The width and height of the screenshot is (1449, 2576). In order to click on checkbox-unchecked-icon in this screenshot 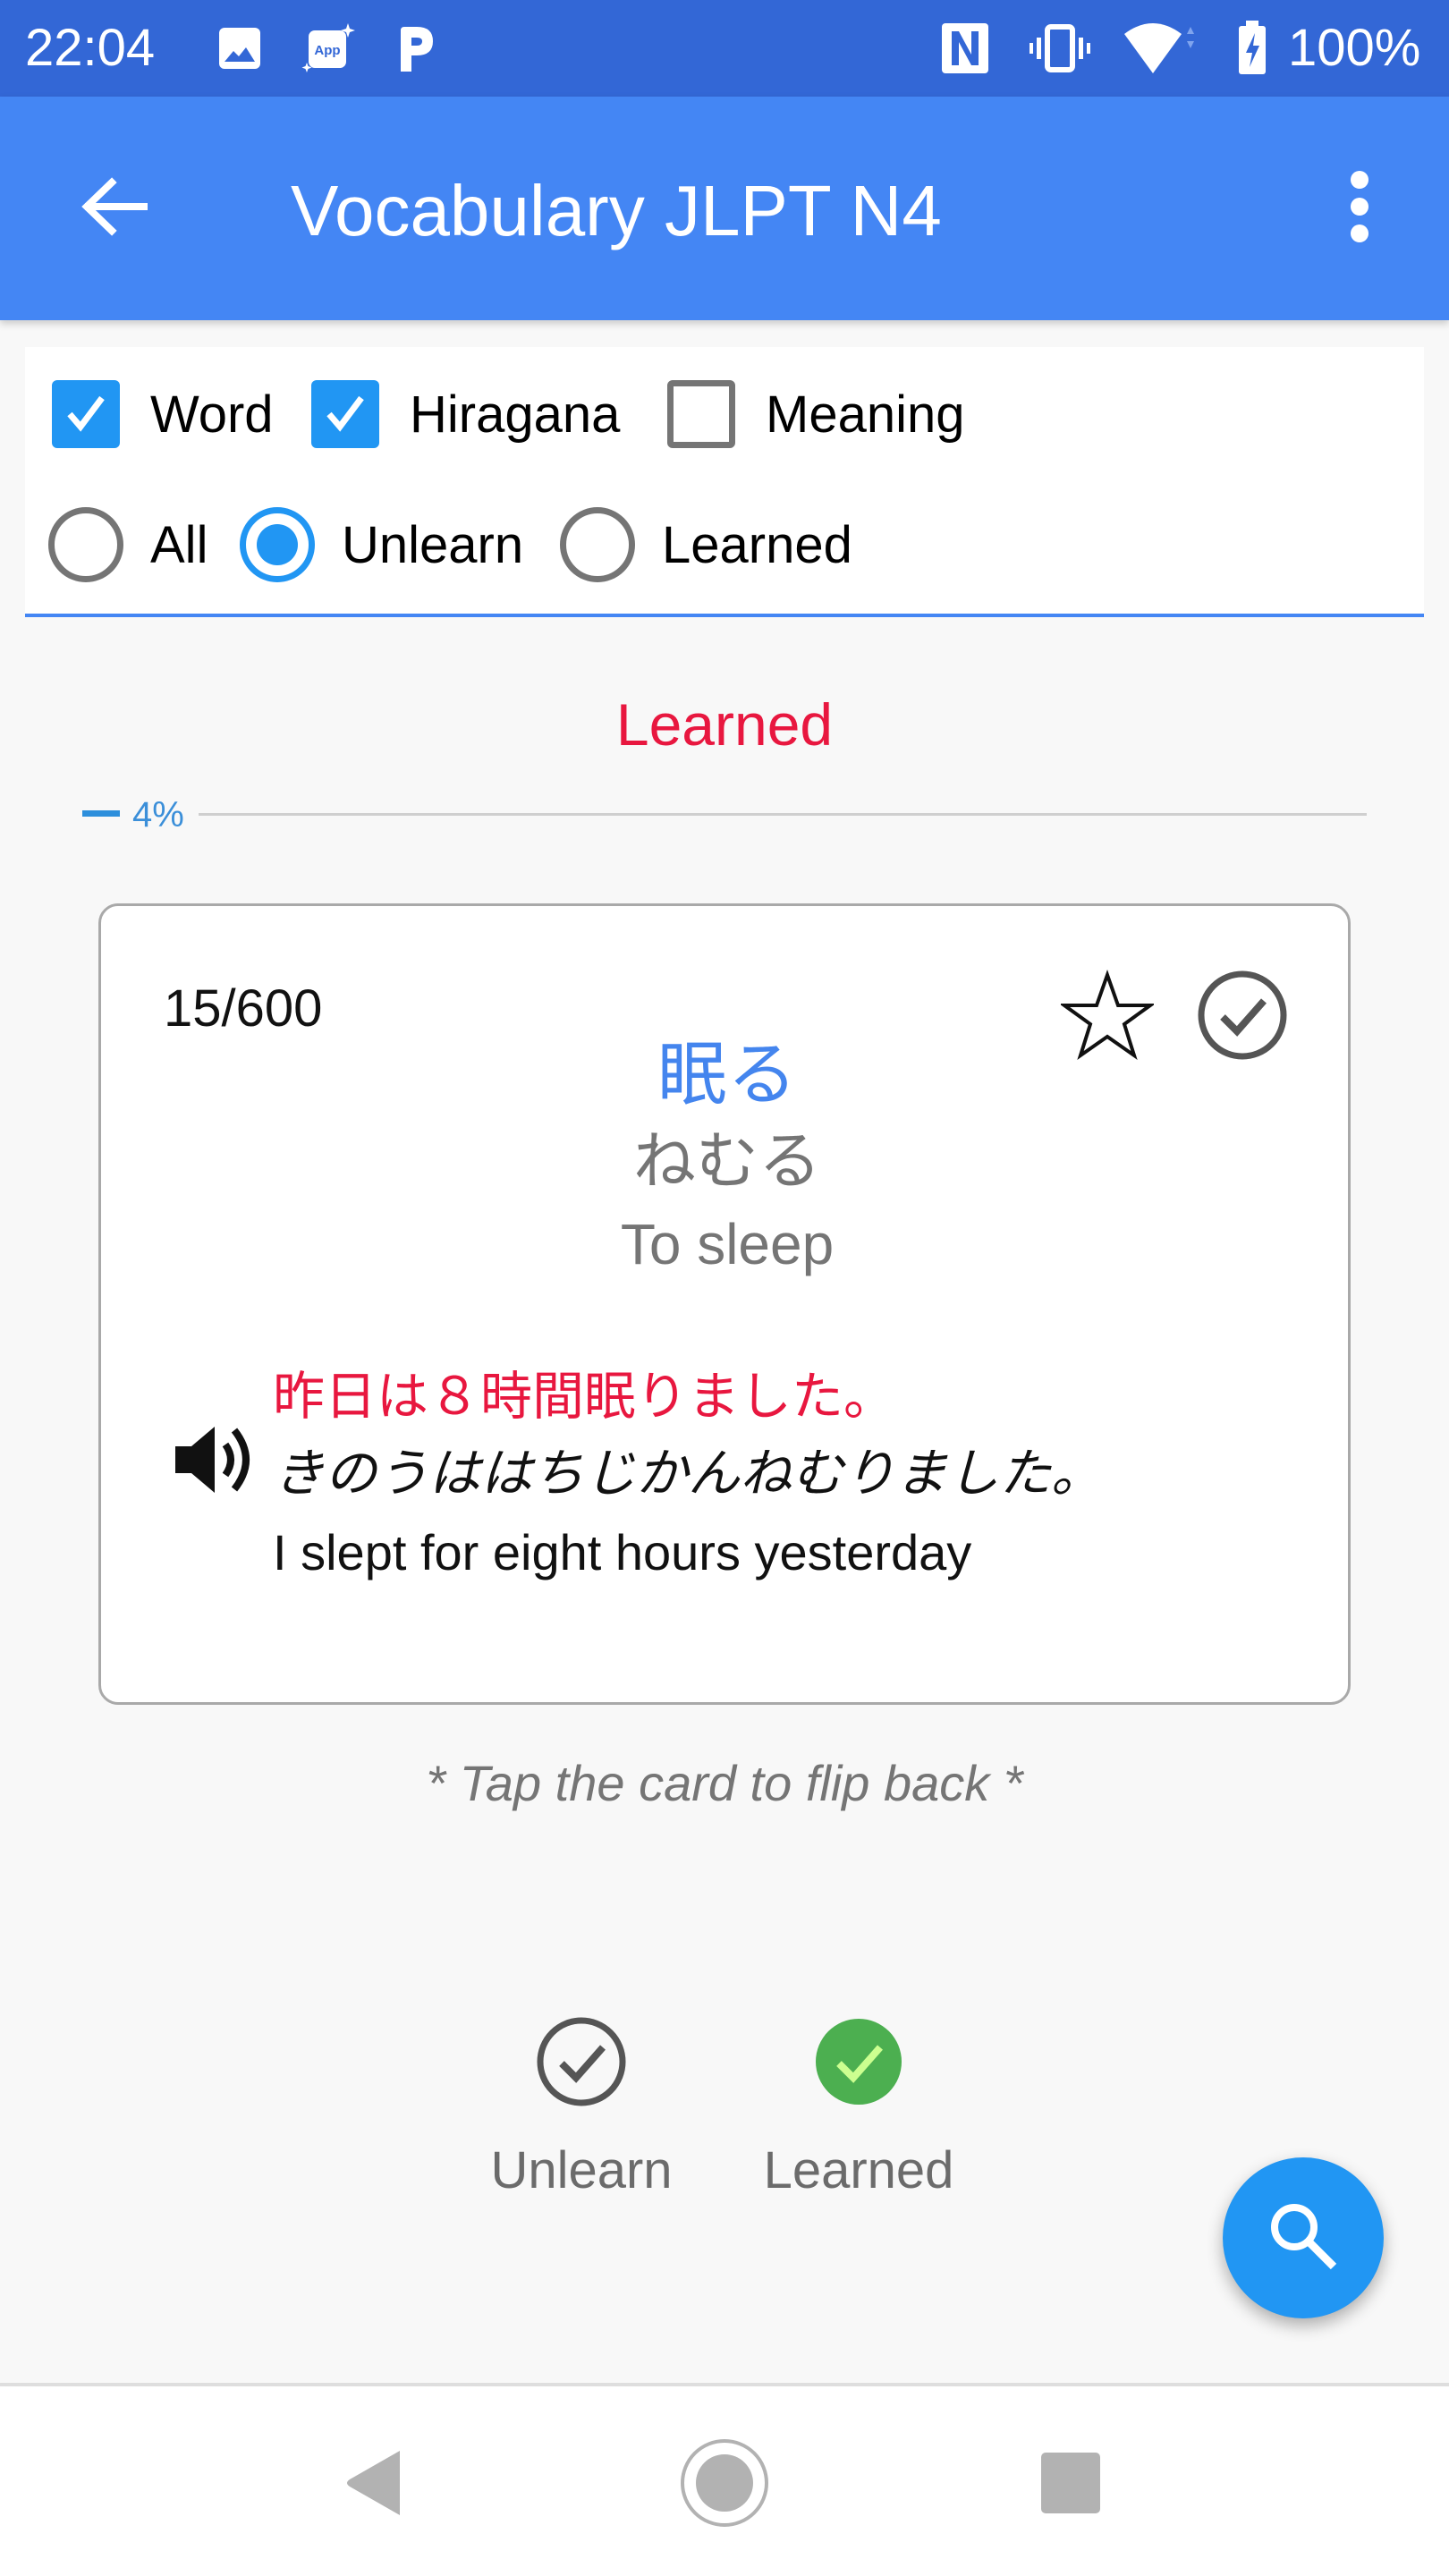, I will do `click(701, 414)`.